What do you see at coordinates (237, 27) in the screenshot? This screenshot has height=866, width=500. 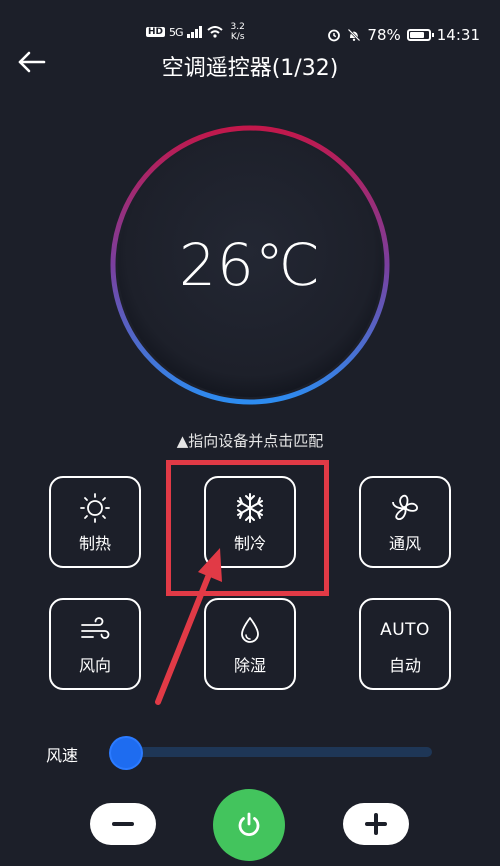 I see `speed-value: 3.2` at bounding box center [237, 27].